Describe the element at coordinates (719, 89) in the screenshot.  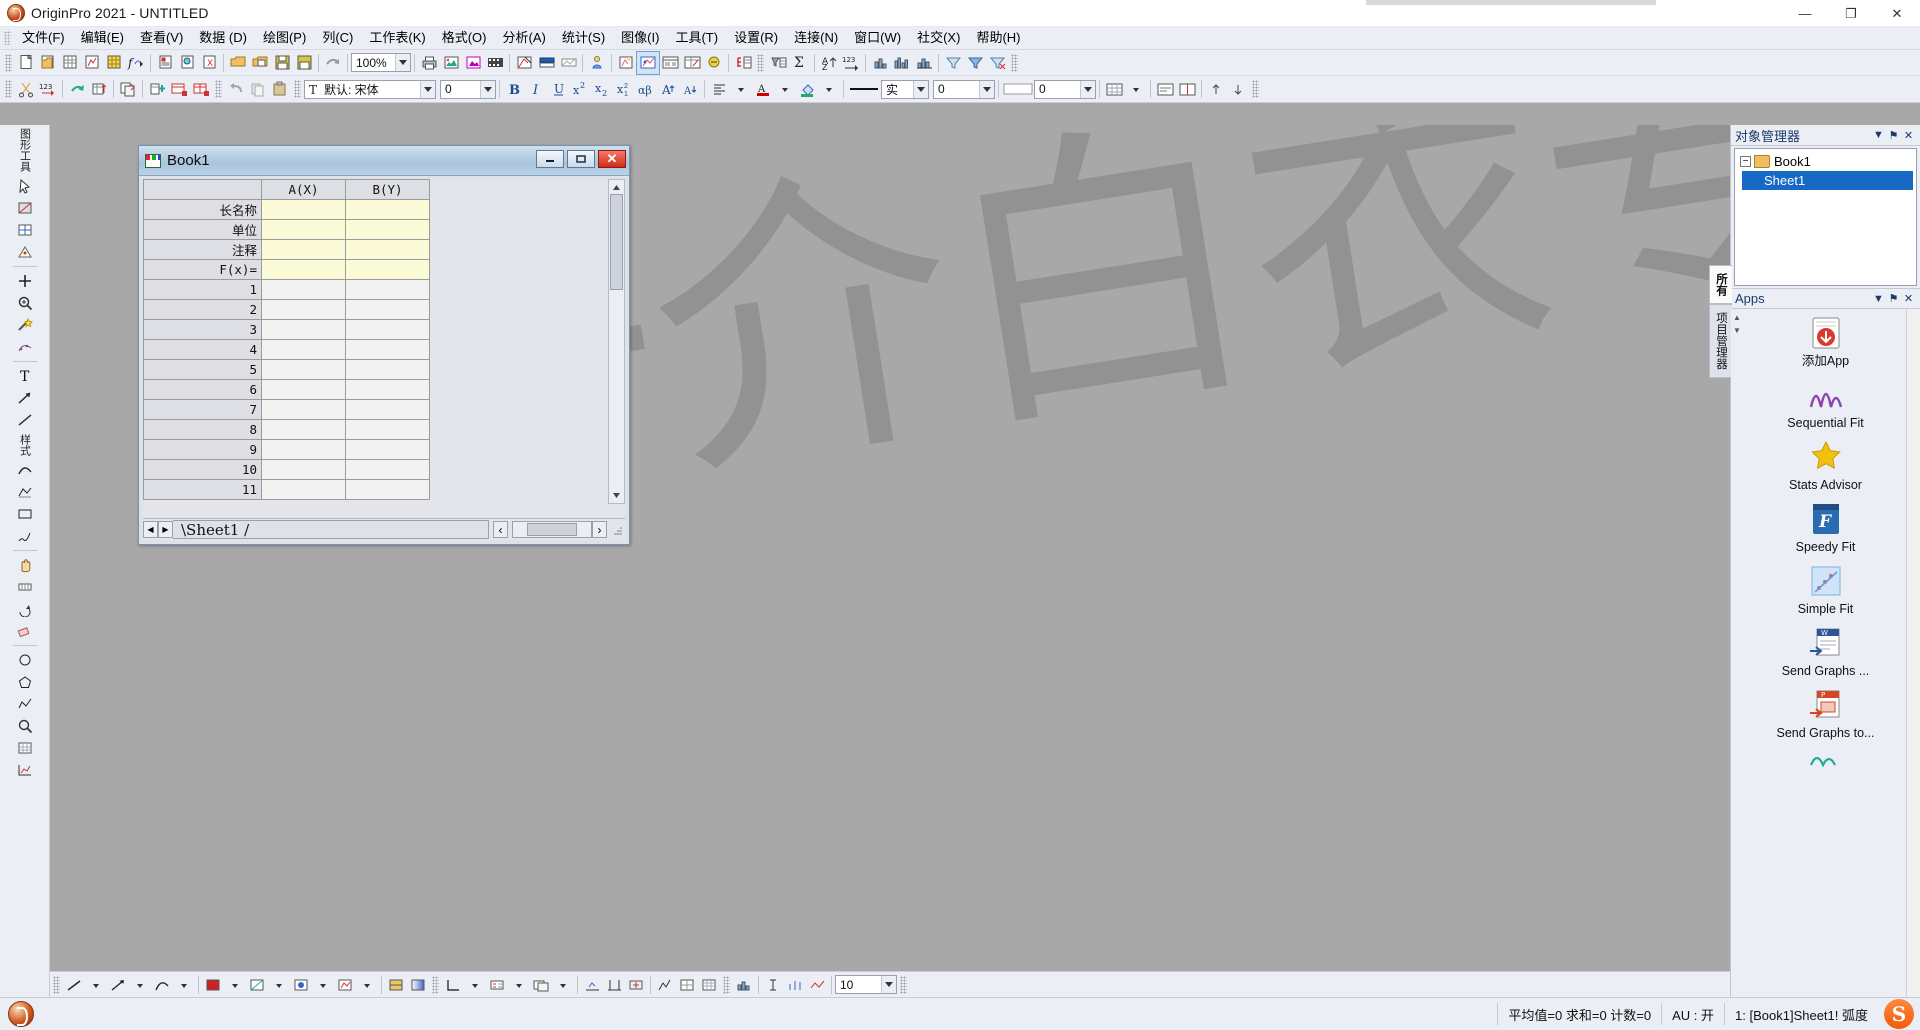
I see `align-left-icon` at that location.